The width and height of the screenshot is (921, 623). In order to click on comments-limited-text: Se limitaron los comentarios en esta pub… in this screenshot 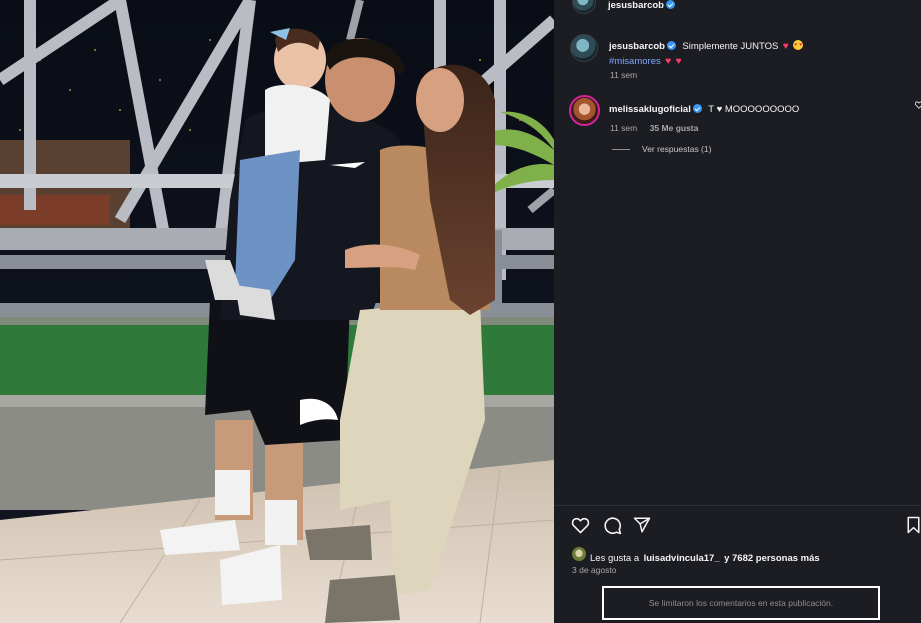, I will do `click(741, 603)`.